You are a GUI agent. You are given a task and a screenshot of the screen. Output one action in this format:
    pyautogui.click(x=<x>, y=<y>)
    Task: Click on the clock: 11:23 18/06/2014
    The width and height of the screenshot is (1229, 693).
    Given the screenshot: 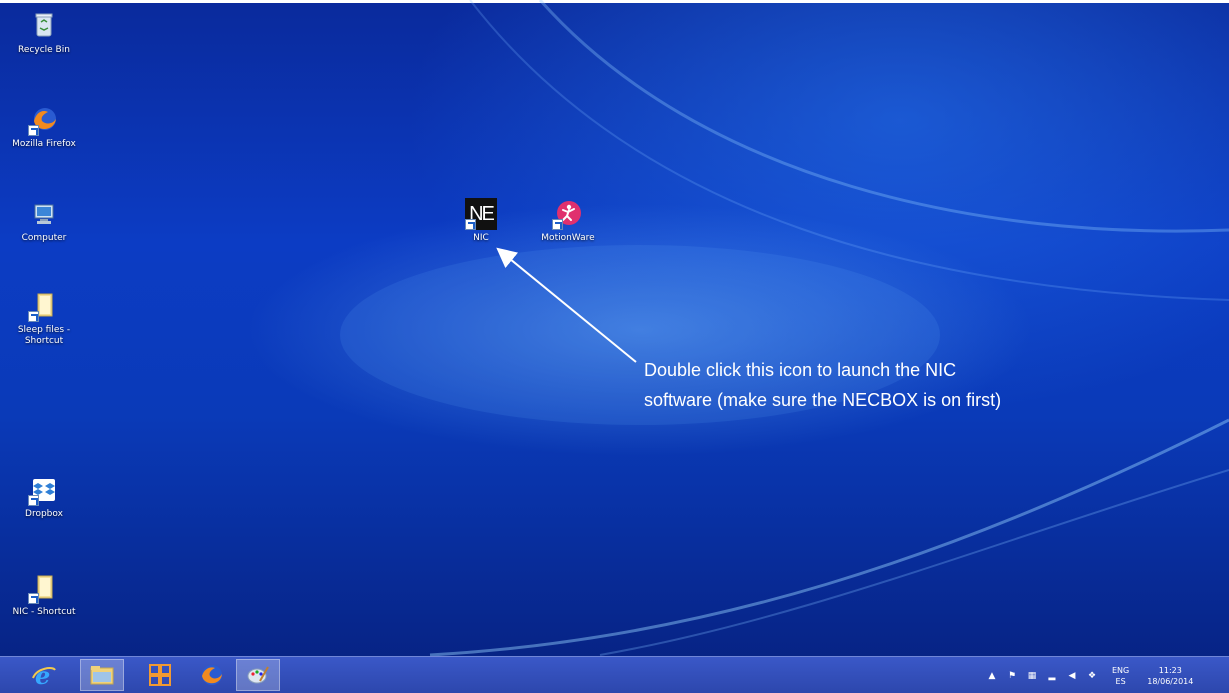 What is the action you would take?
    pyautogui.click(x=1170, y=676)
    